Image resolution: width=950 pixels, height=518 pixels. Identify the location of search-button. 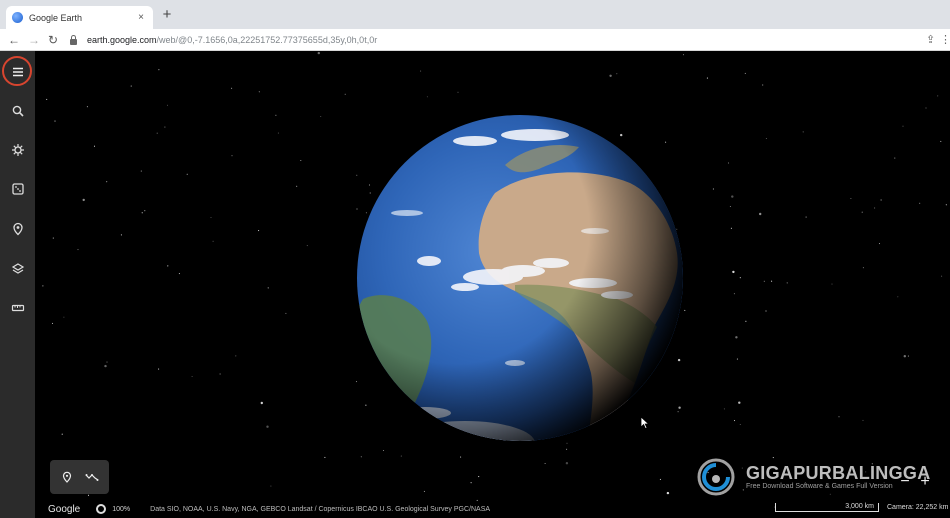
(17, 110).